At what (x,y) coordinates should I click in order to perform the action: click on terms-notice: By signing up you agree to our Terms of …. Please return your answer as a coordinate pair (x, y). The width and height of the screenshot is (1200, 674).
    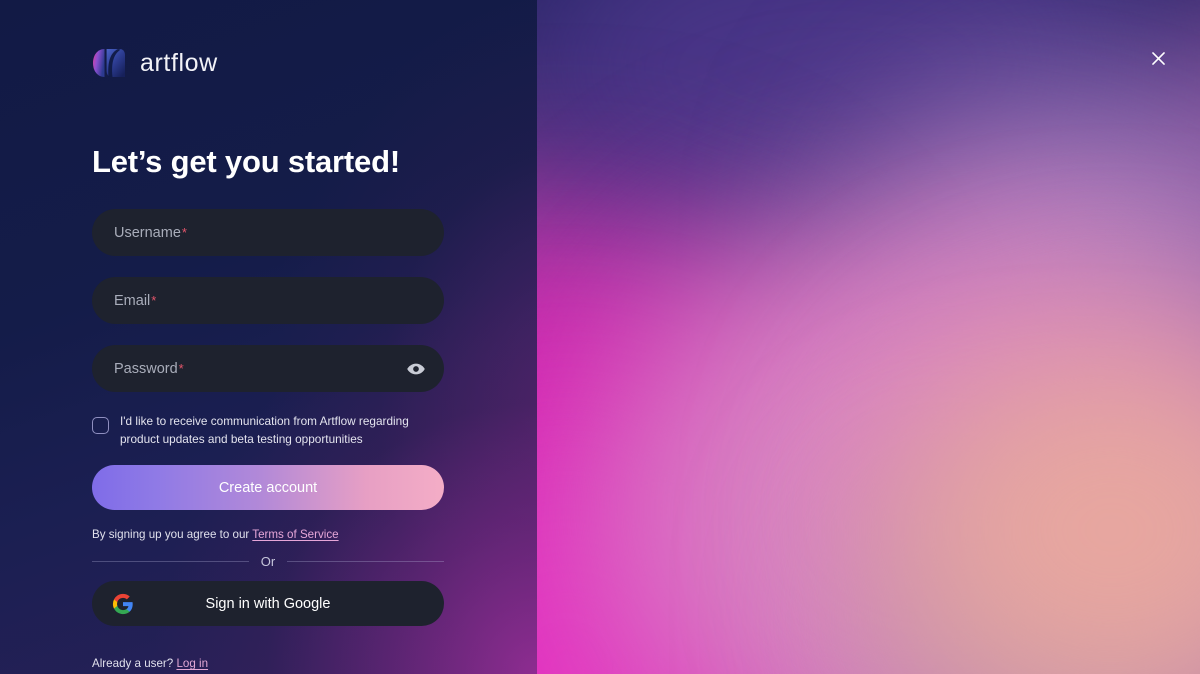
    Looking at the image, I should click on (268, 534).